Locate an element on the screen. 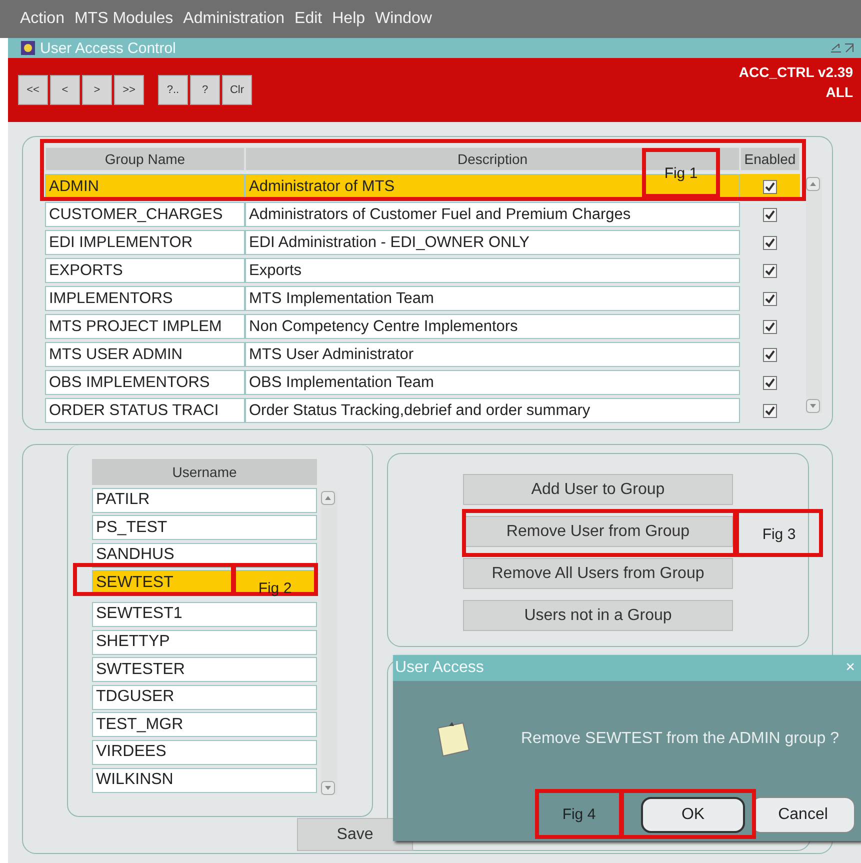  menu-item: MTS Modules is located at coordinates (124, 19).